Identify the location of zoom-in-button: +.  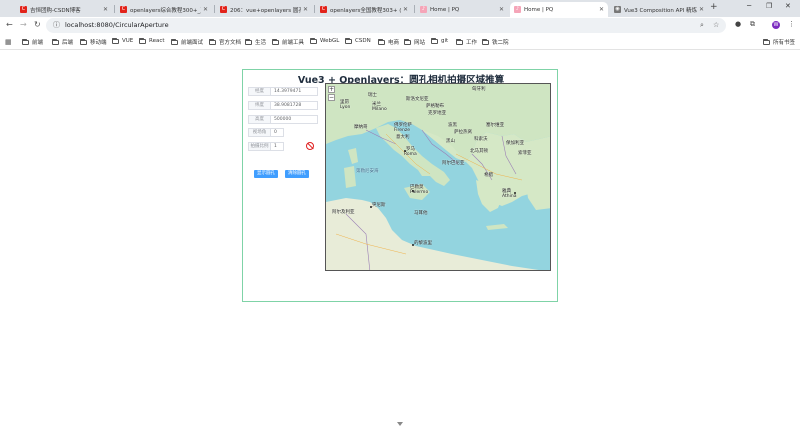
(331, 89).